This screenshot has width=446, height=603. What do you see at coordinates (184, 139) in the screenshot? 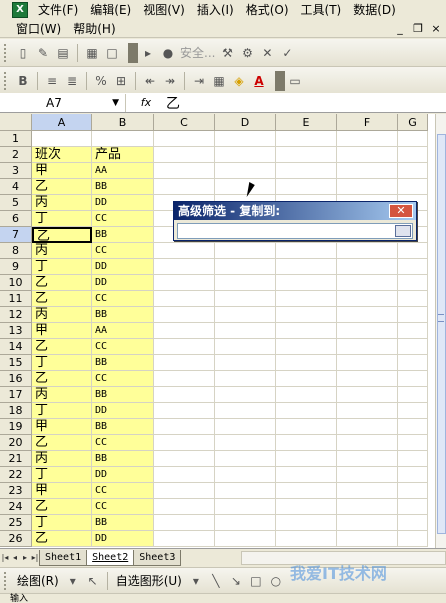
I see `cell-c1` at bounding box center [184, 139].